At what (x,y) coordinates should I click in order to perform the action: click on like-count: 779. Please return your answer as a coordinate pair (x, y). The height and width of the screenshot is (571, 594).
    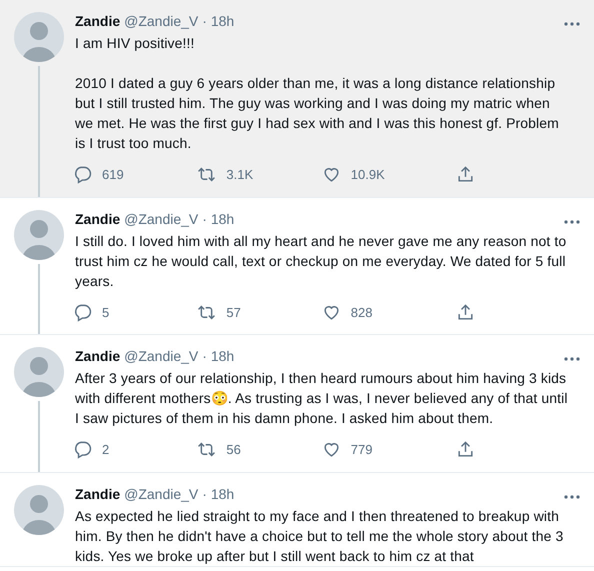
    Looking at the image, I should click on (361, 450).